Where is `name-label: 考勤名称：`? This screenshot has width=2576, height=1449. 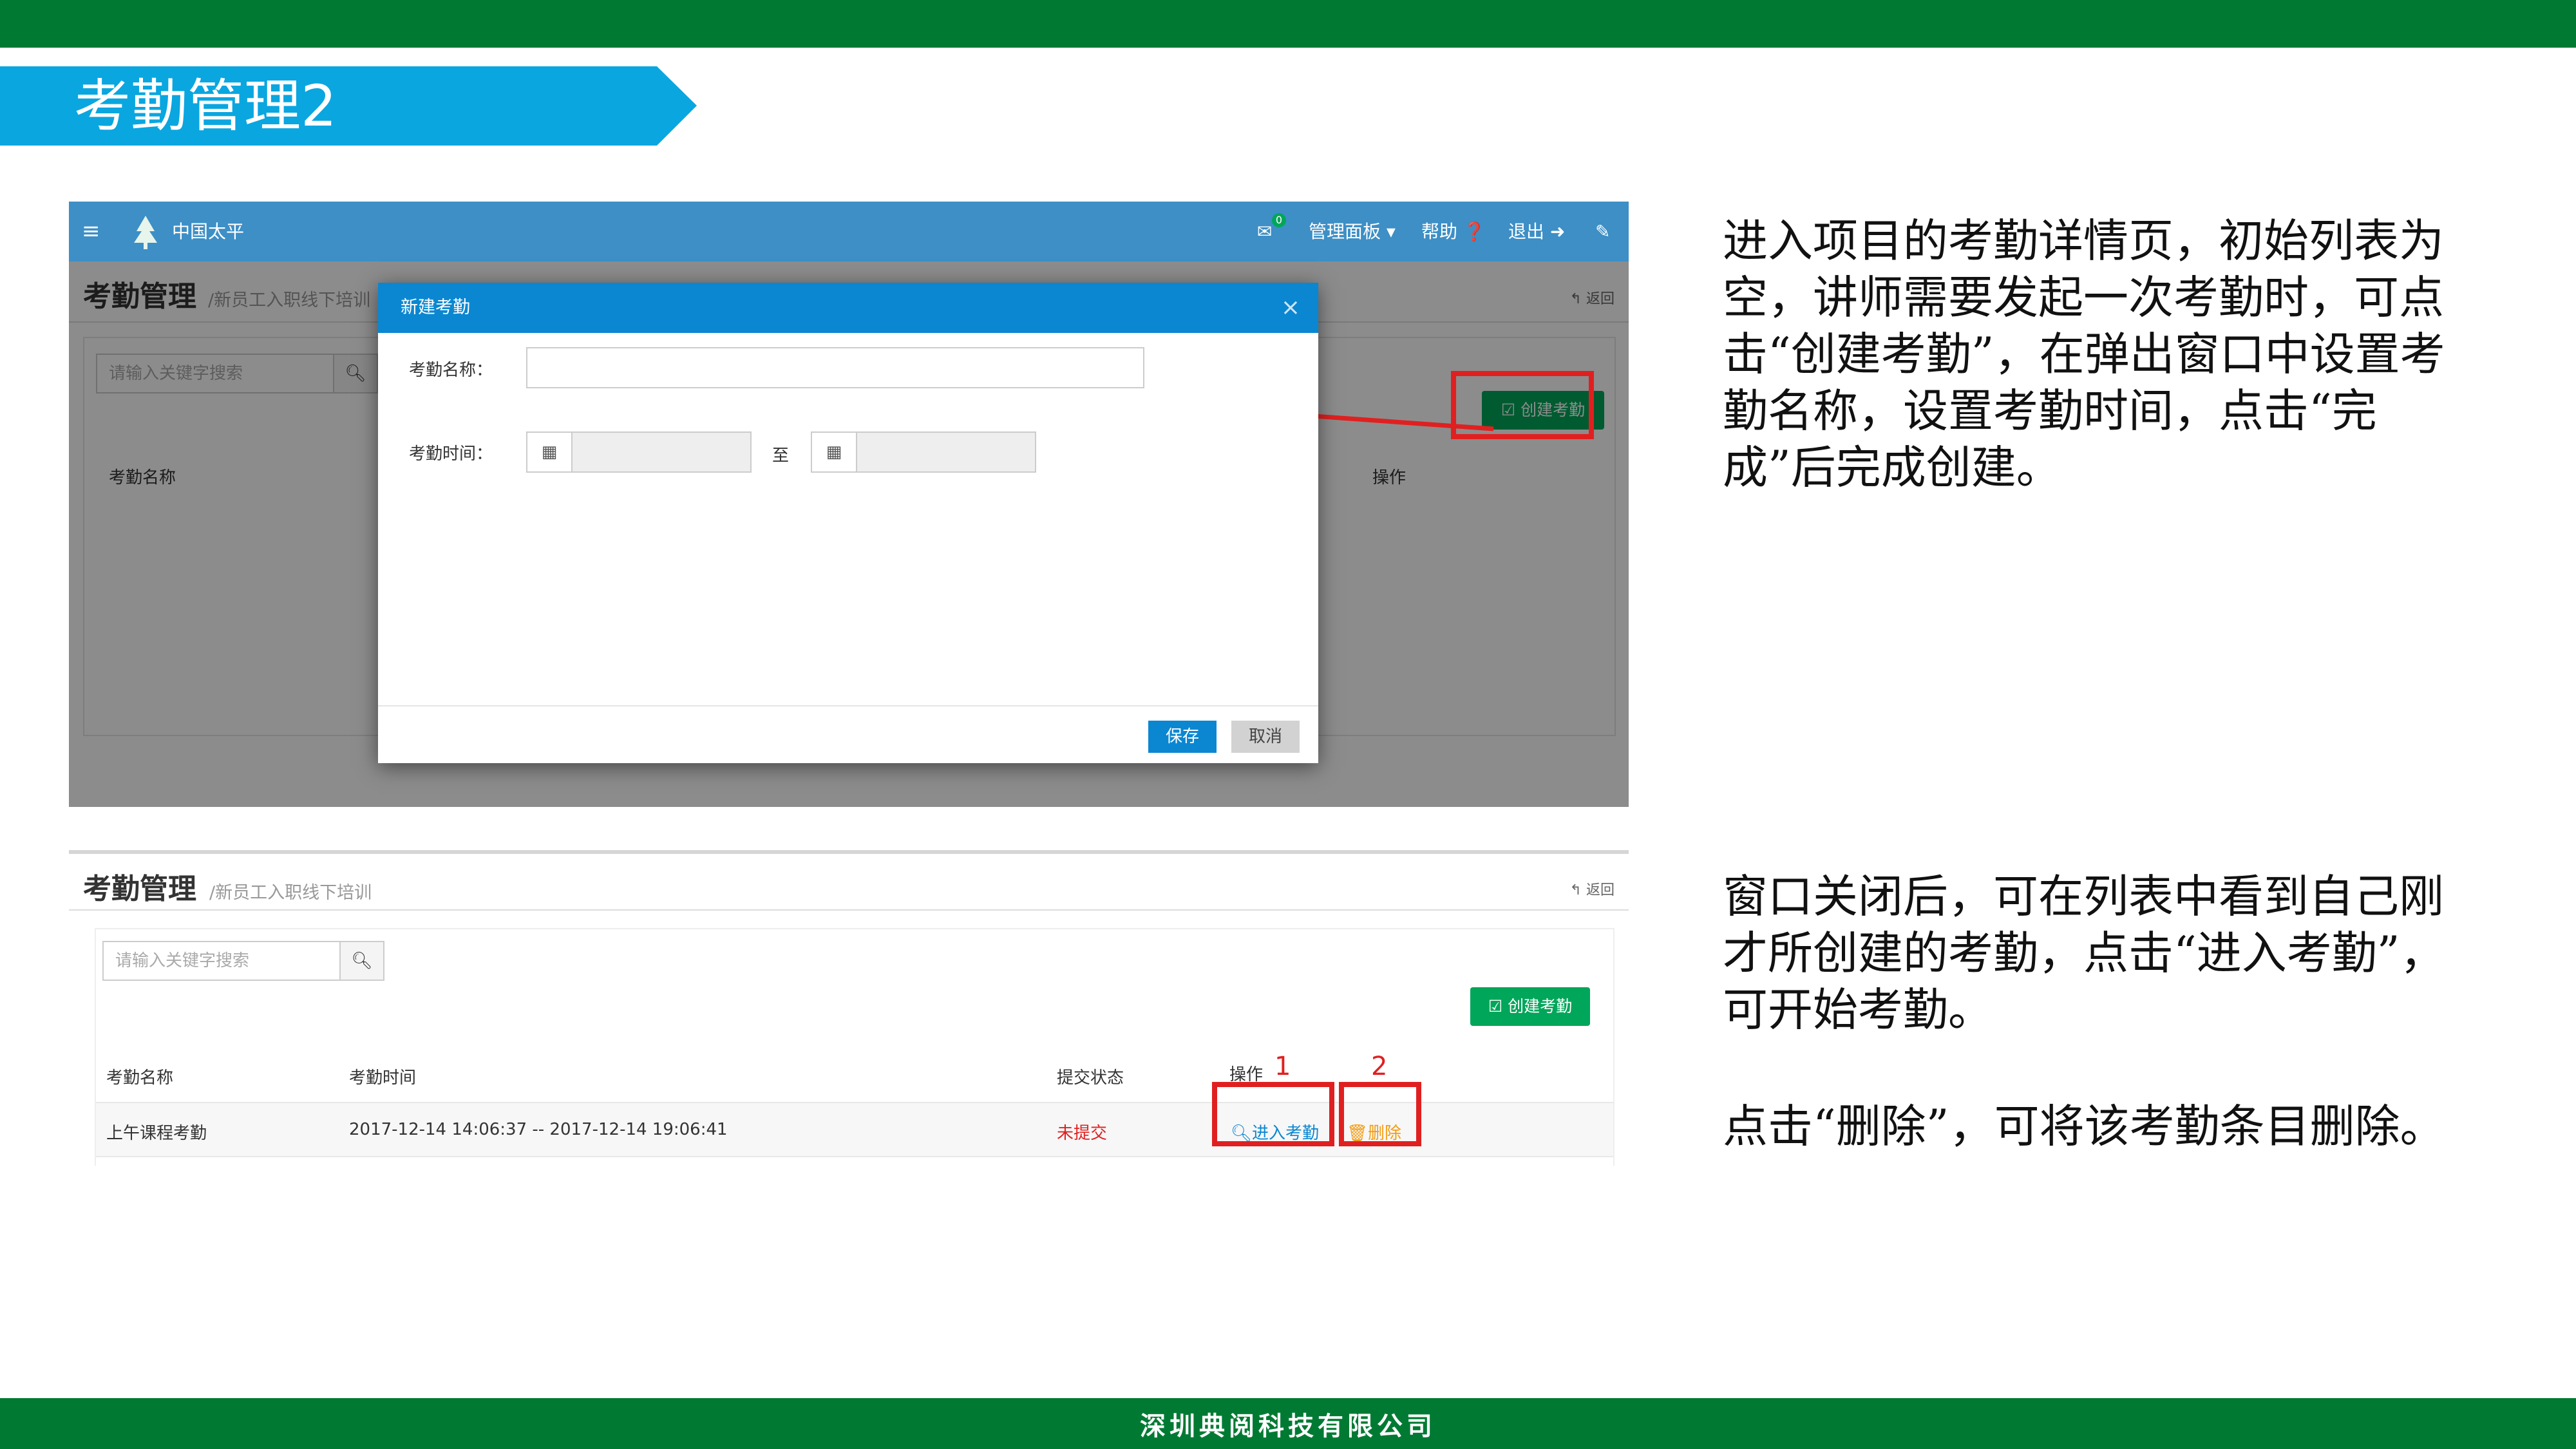
name-label: 考勤名称： is located at coordinates (451, 370).